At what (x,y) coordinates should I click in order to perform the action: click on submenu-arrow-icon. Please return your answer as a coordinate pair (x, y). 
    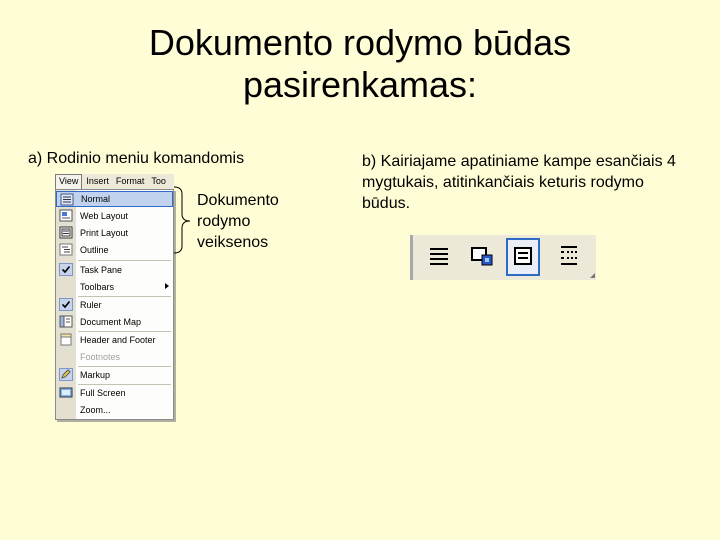
    Looking at the image, I should click on (167, 286).